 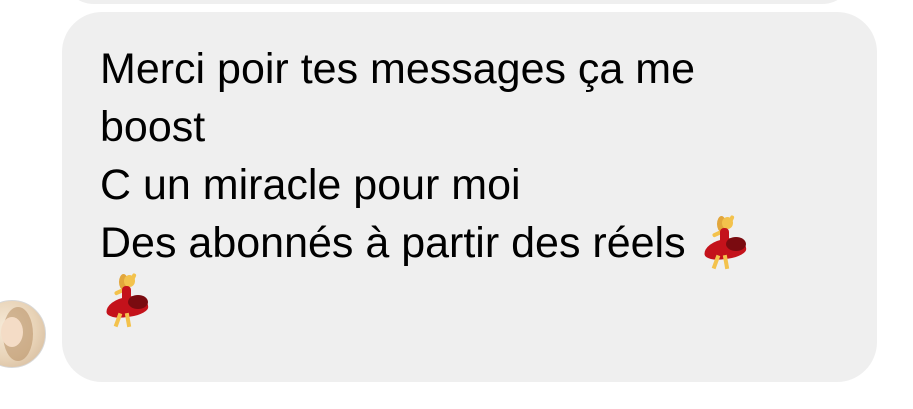 I want to click on avatar, so click(x=23, y=334).